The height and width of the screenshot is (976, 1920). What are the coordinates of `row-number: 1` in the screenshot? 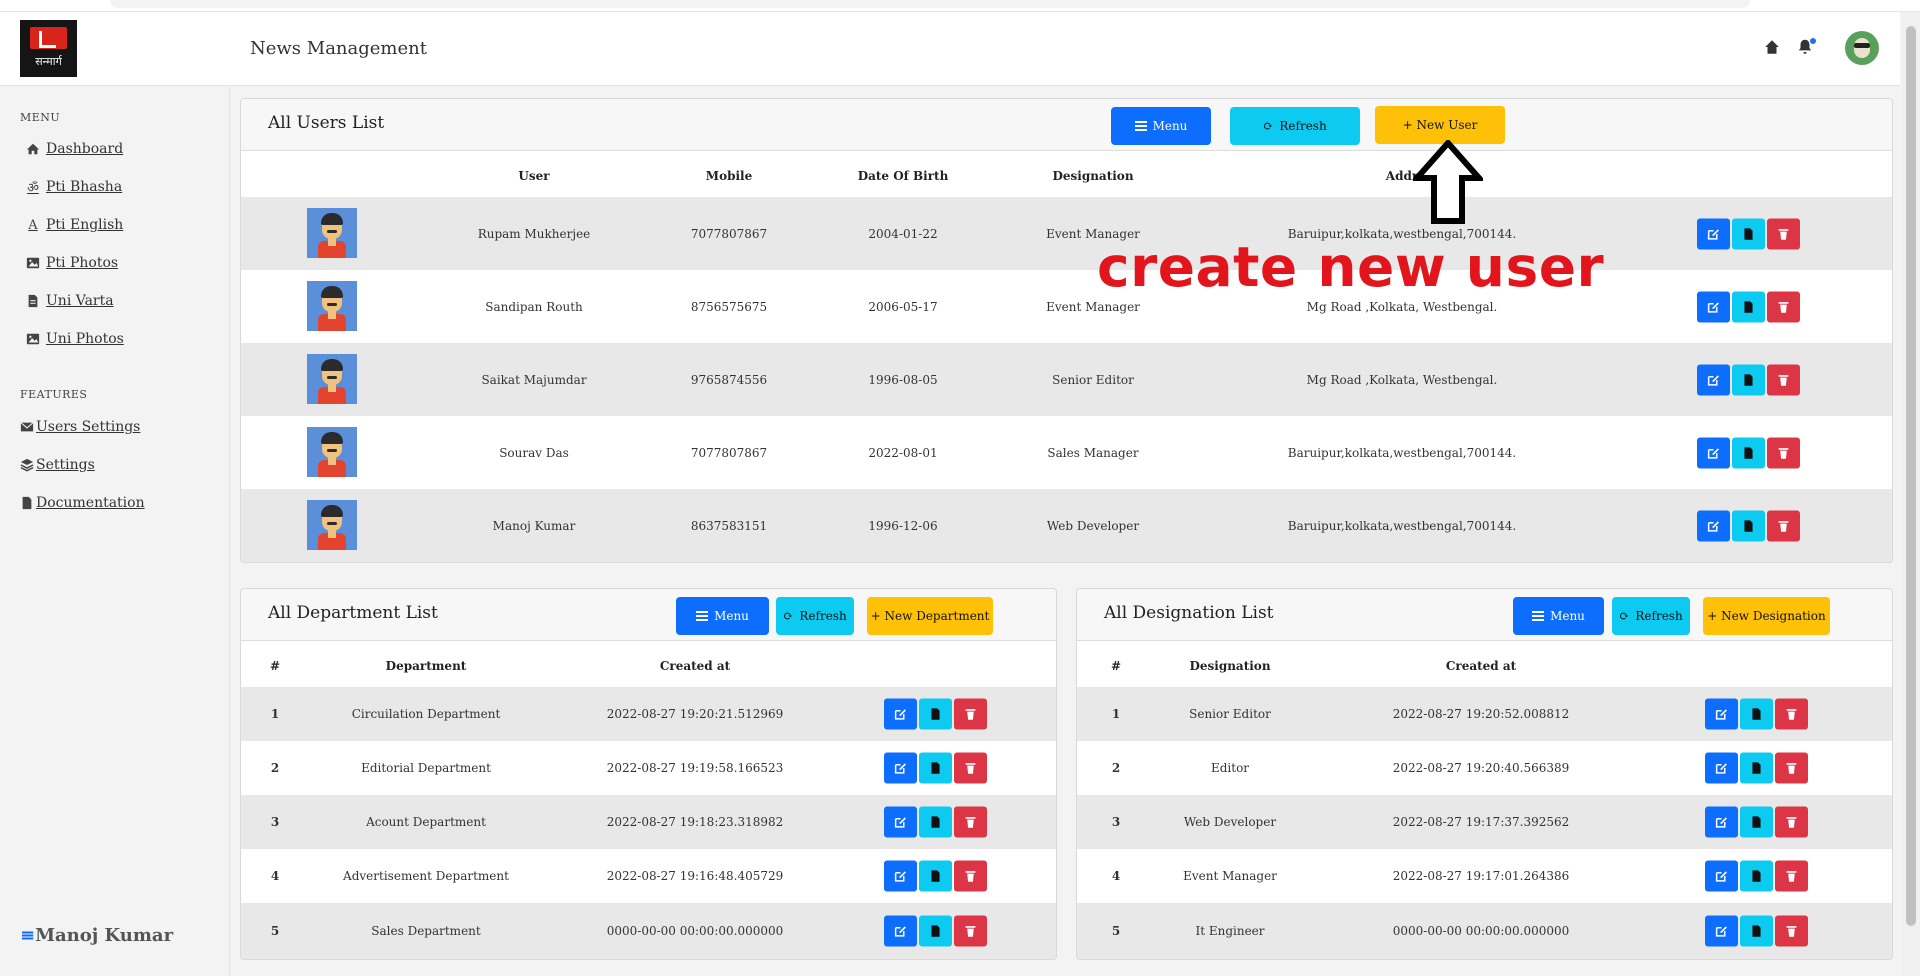 It's located at (275, 714).